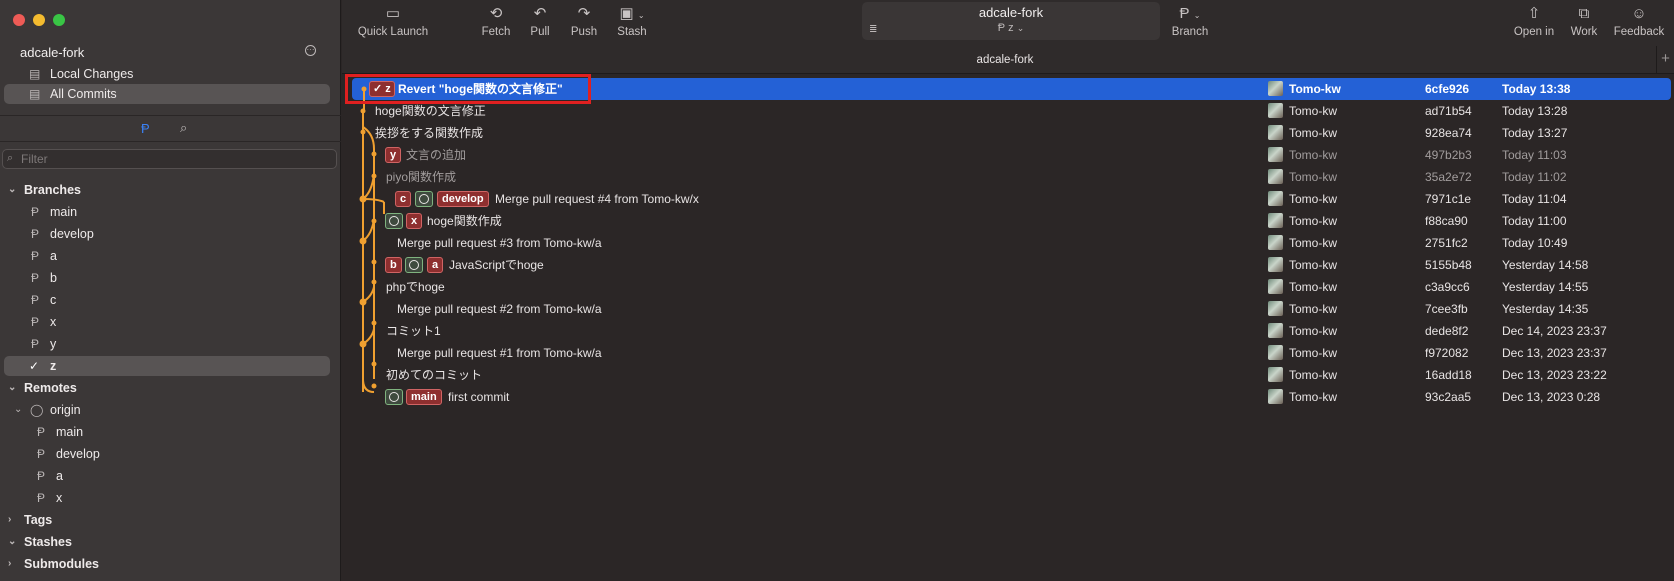 Image resolution: width=1674 pixels, height=581 pixels. I want to click on repository-branch-selector: adcale-fork Ᵽ z ⌄ ≣, so click(1011, 21).